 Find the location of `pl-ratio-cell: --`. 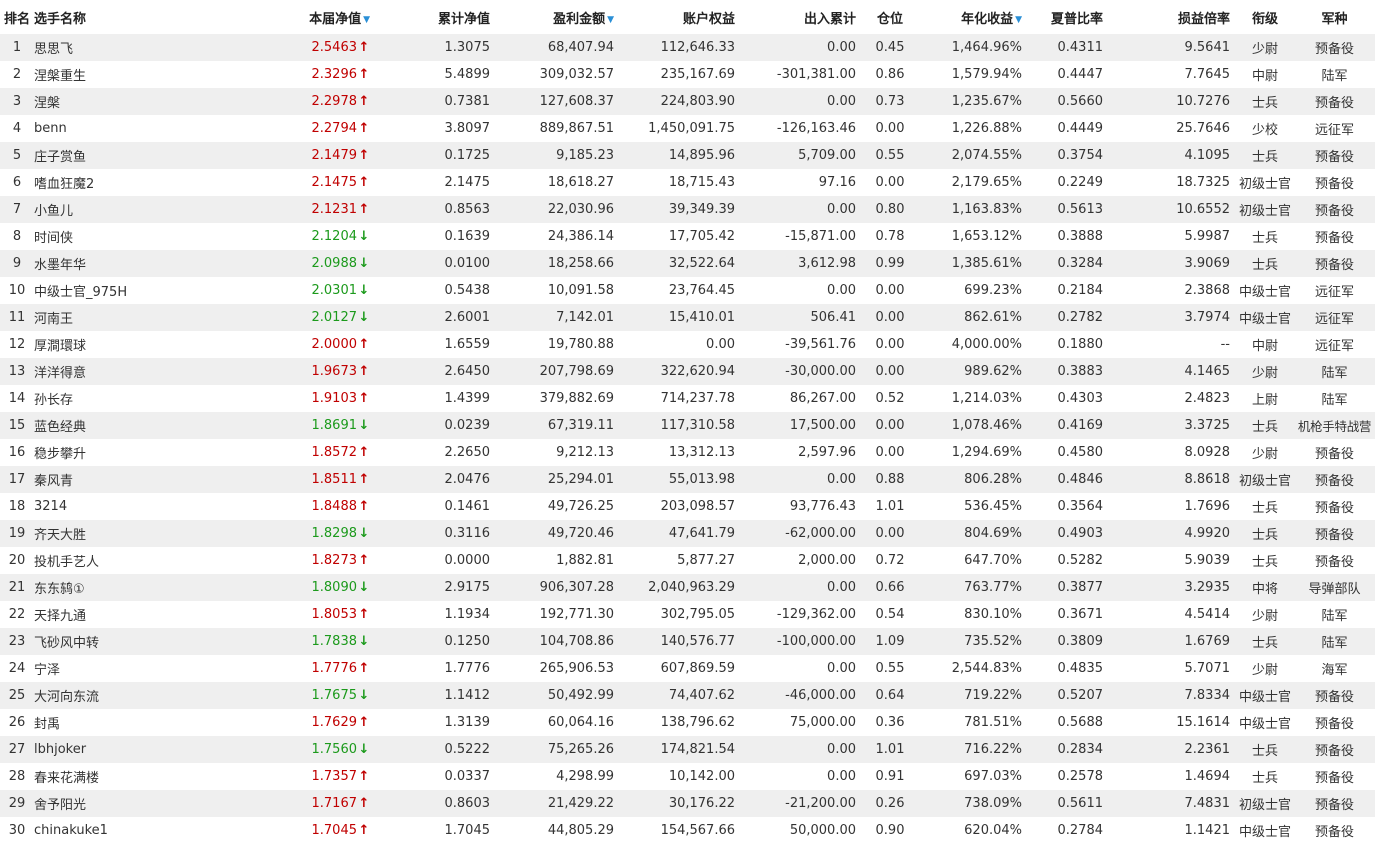

pl-ratio-cell: -- is located at coordinates (1183, 344).